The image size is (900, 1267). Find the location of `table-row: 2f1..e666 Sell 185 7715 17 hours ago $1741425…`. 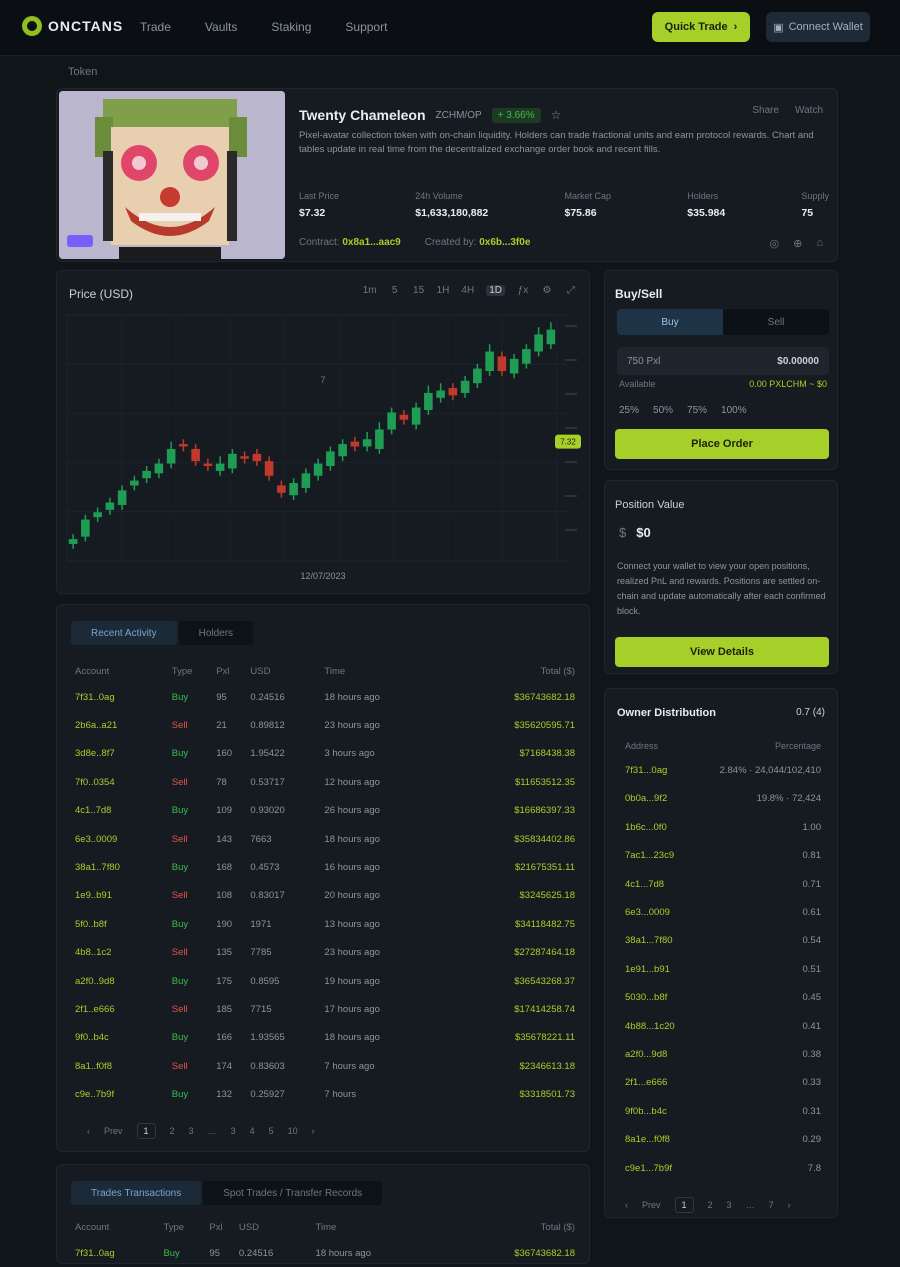

table-row: 2f1..e666 Sell 185 7715 17 hours ago $1741425… is located at coordinates (325, 1009).